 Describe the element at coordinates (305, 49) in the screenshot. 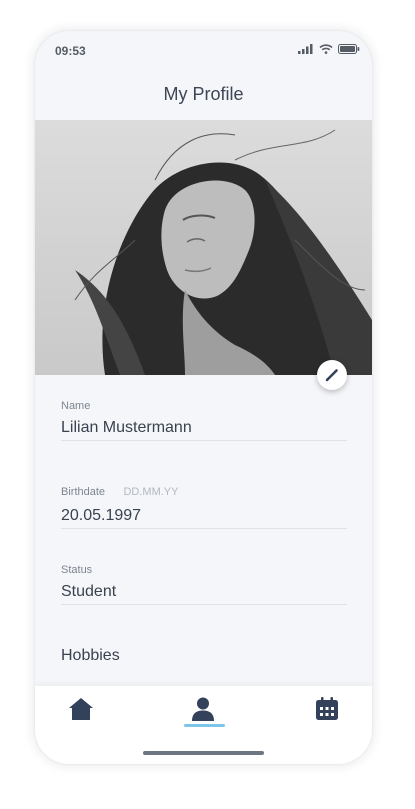

I see `signal-icon` at that location.